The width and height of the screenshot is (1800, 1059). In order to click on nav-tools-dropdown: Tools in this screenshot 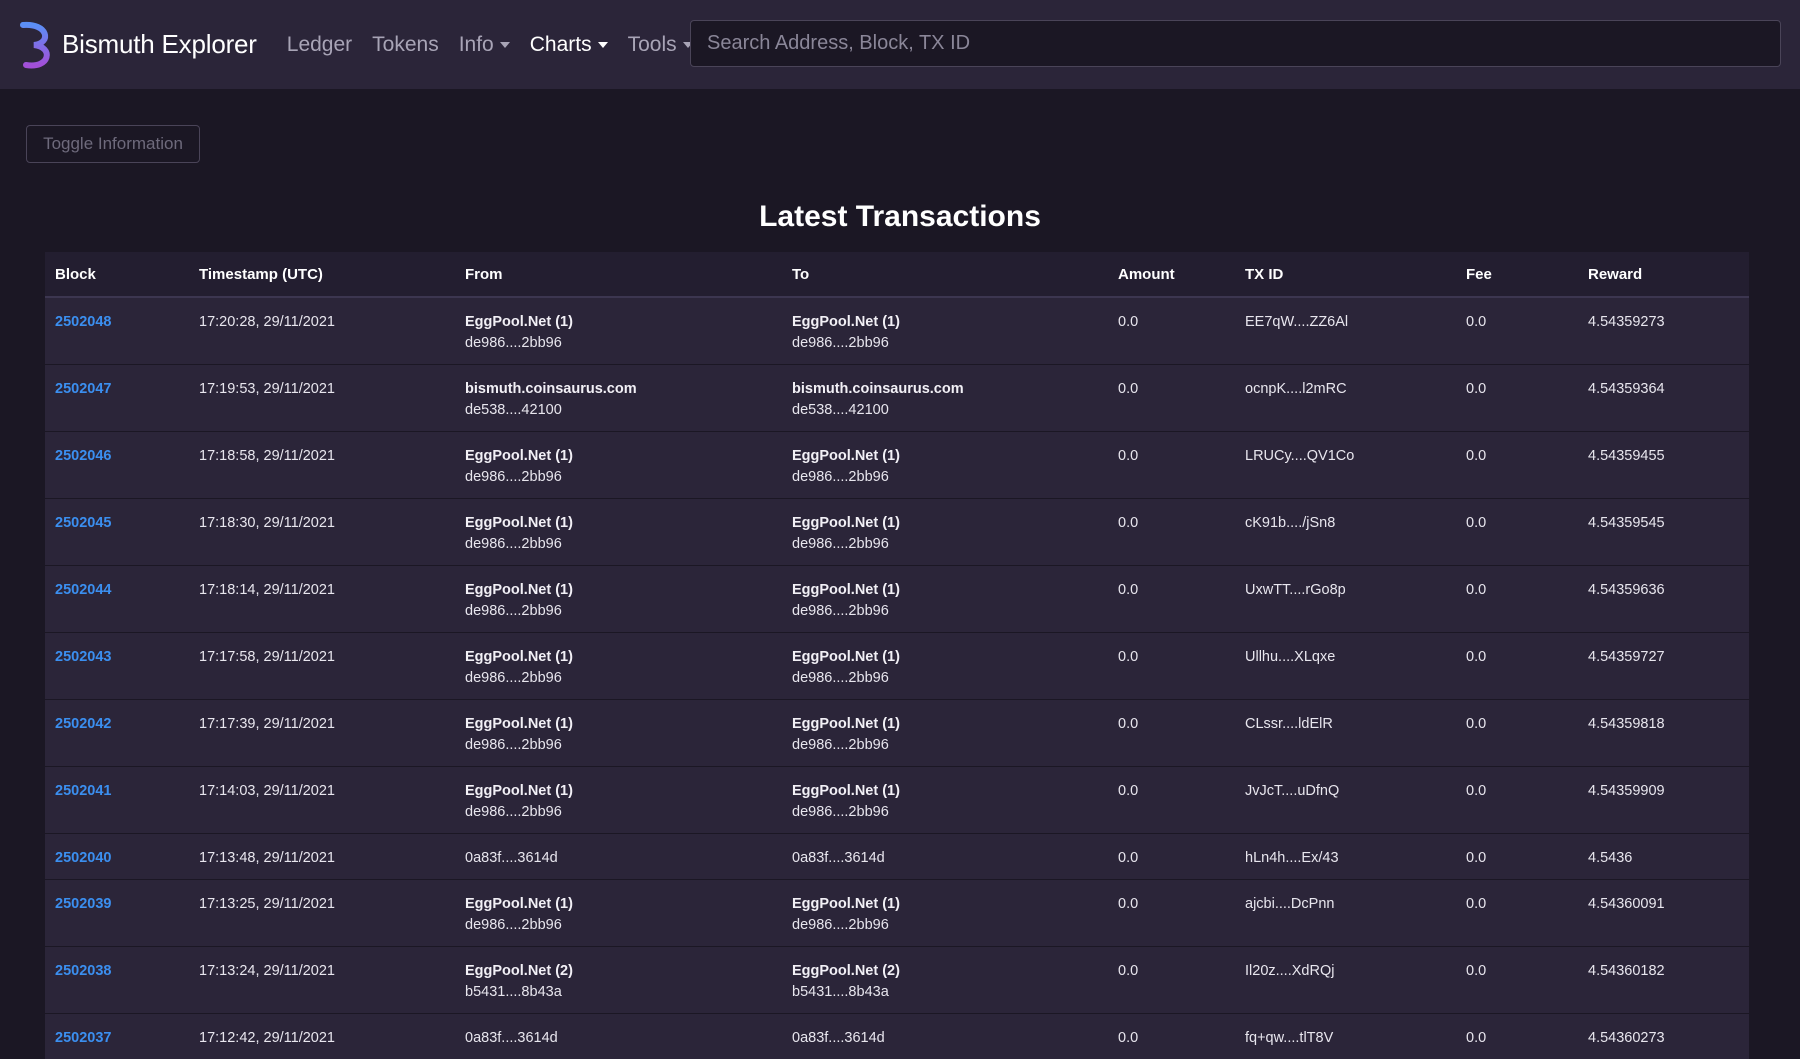, I will do `click(660, 45)`.